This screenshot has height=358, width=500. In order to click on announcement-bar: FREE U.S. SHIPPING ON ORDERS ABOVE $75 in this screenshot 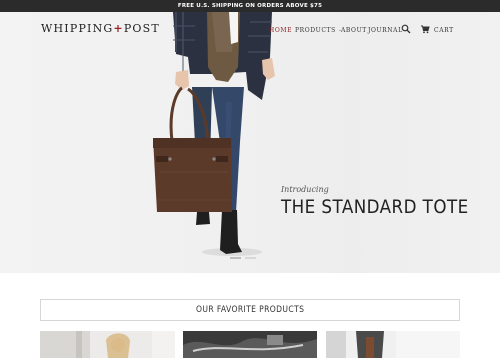, I will do `click(250, 6)`.